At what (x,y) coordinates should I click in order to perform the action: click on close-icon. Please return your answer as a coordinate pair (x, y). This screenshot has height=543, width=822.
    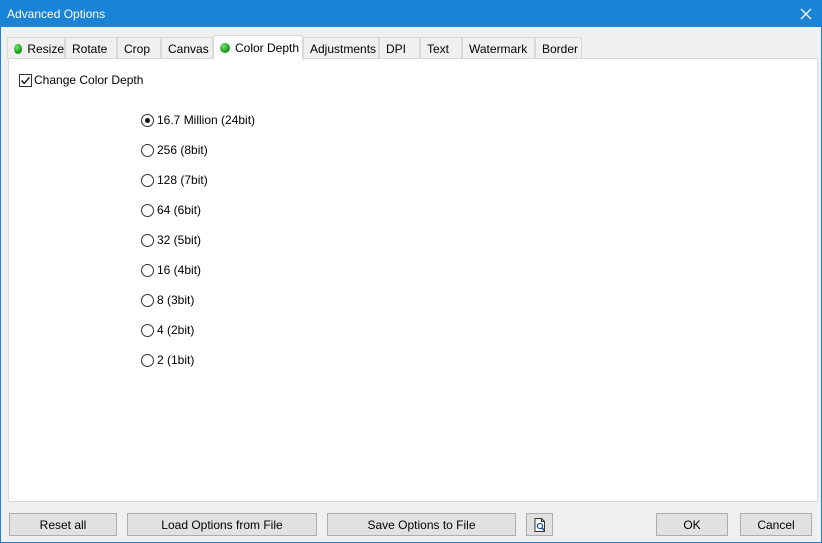
    Looking at the image, I should click on (806, 14).